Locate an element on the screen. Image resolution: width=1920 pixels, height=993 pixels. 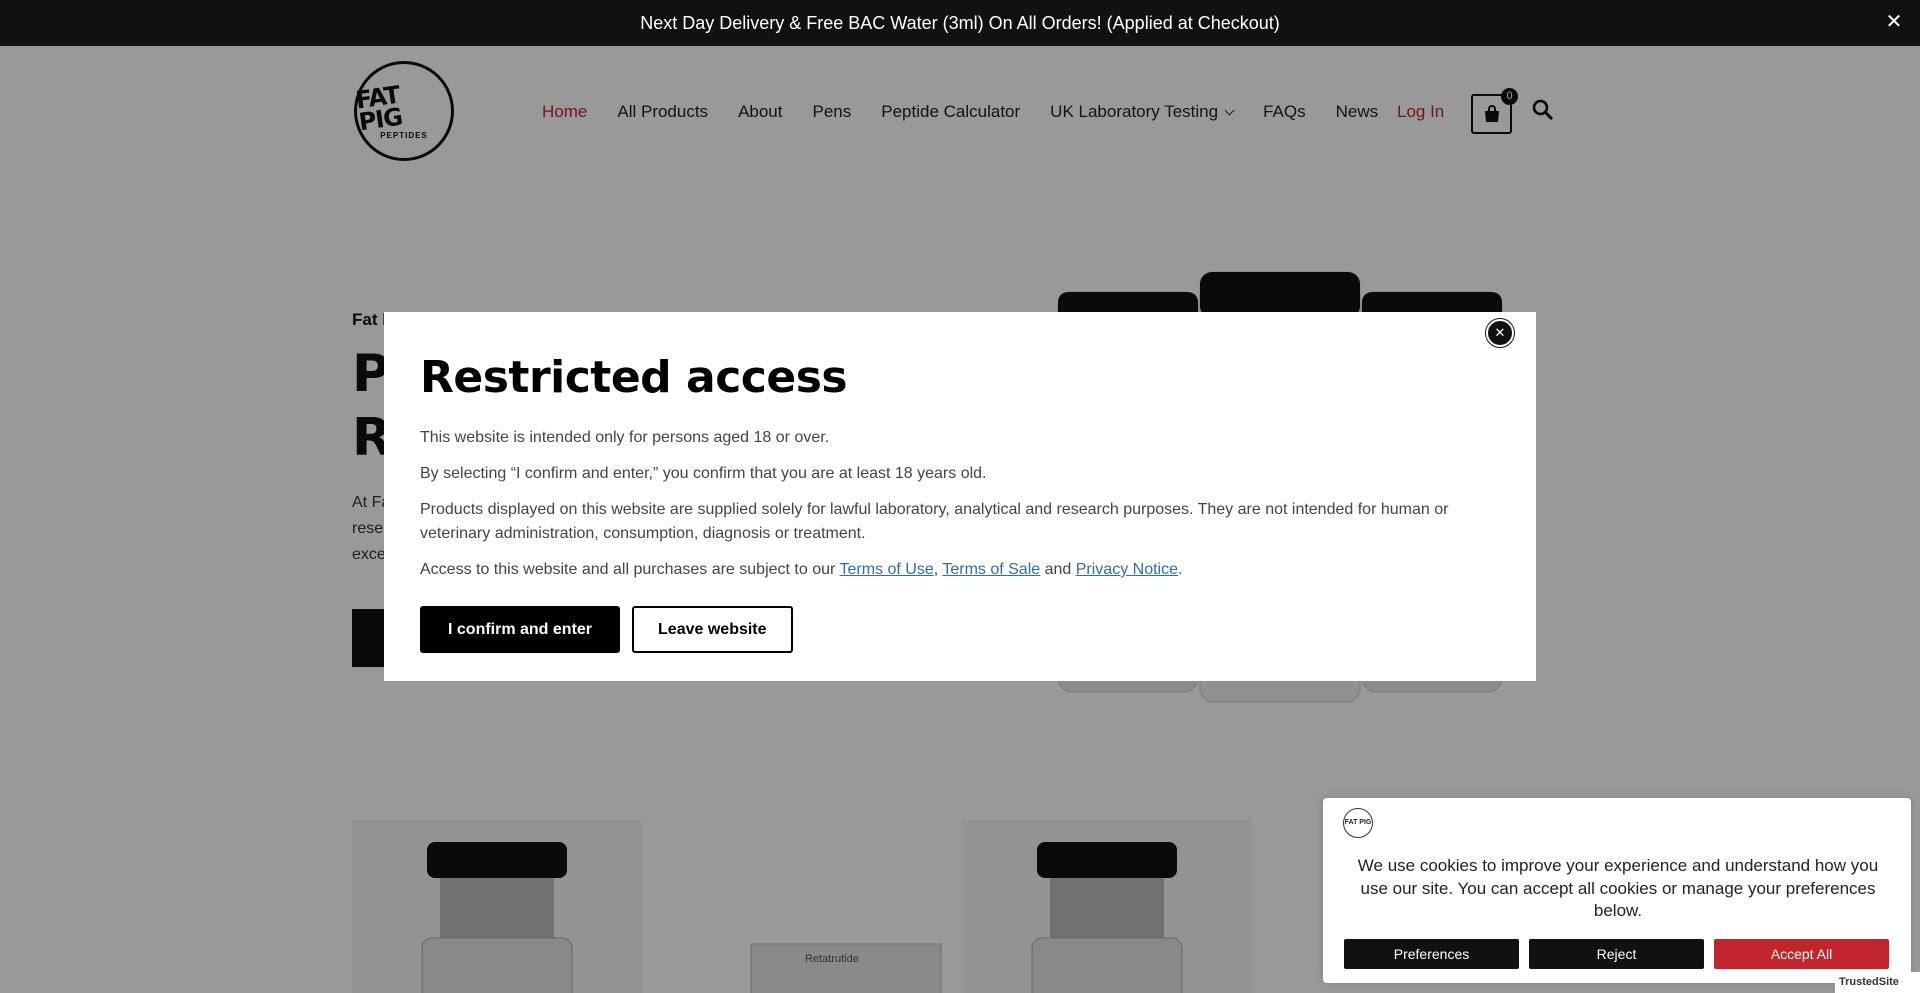
cookie-logo: FAT PIG is located at coordinates (1358, 823).